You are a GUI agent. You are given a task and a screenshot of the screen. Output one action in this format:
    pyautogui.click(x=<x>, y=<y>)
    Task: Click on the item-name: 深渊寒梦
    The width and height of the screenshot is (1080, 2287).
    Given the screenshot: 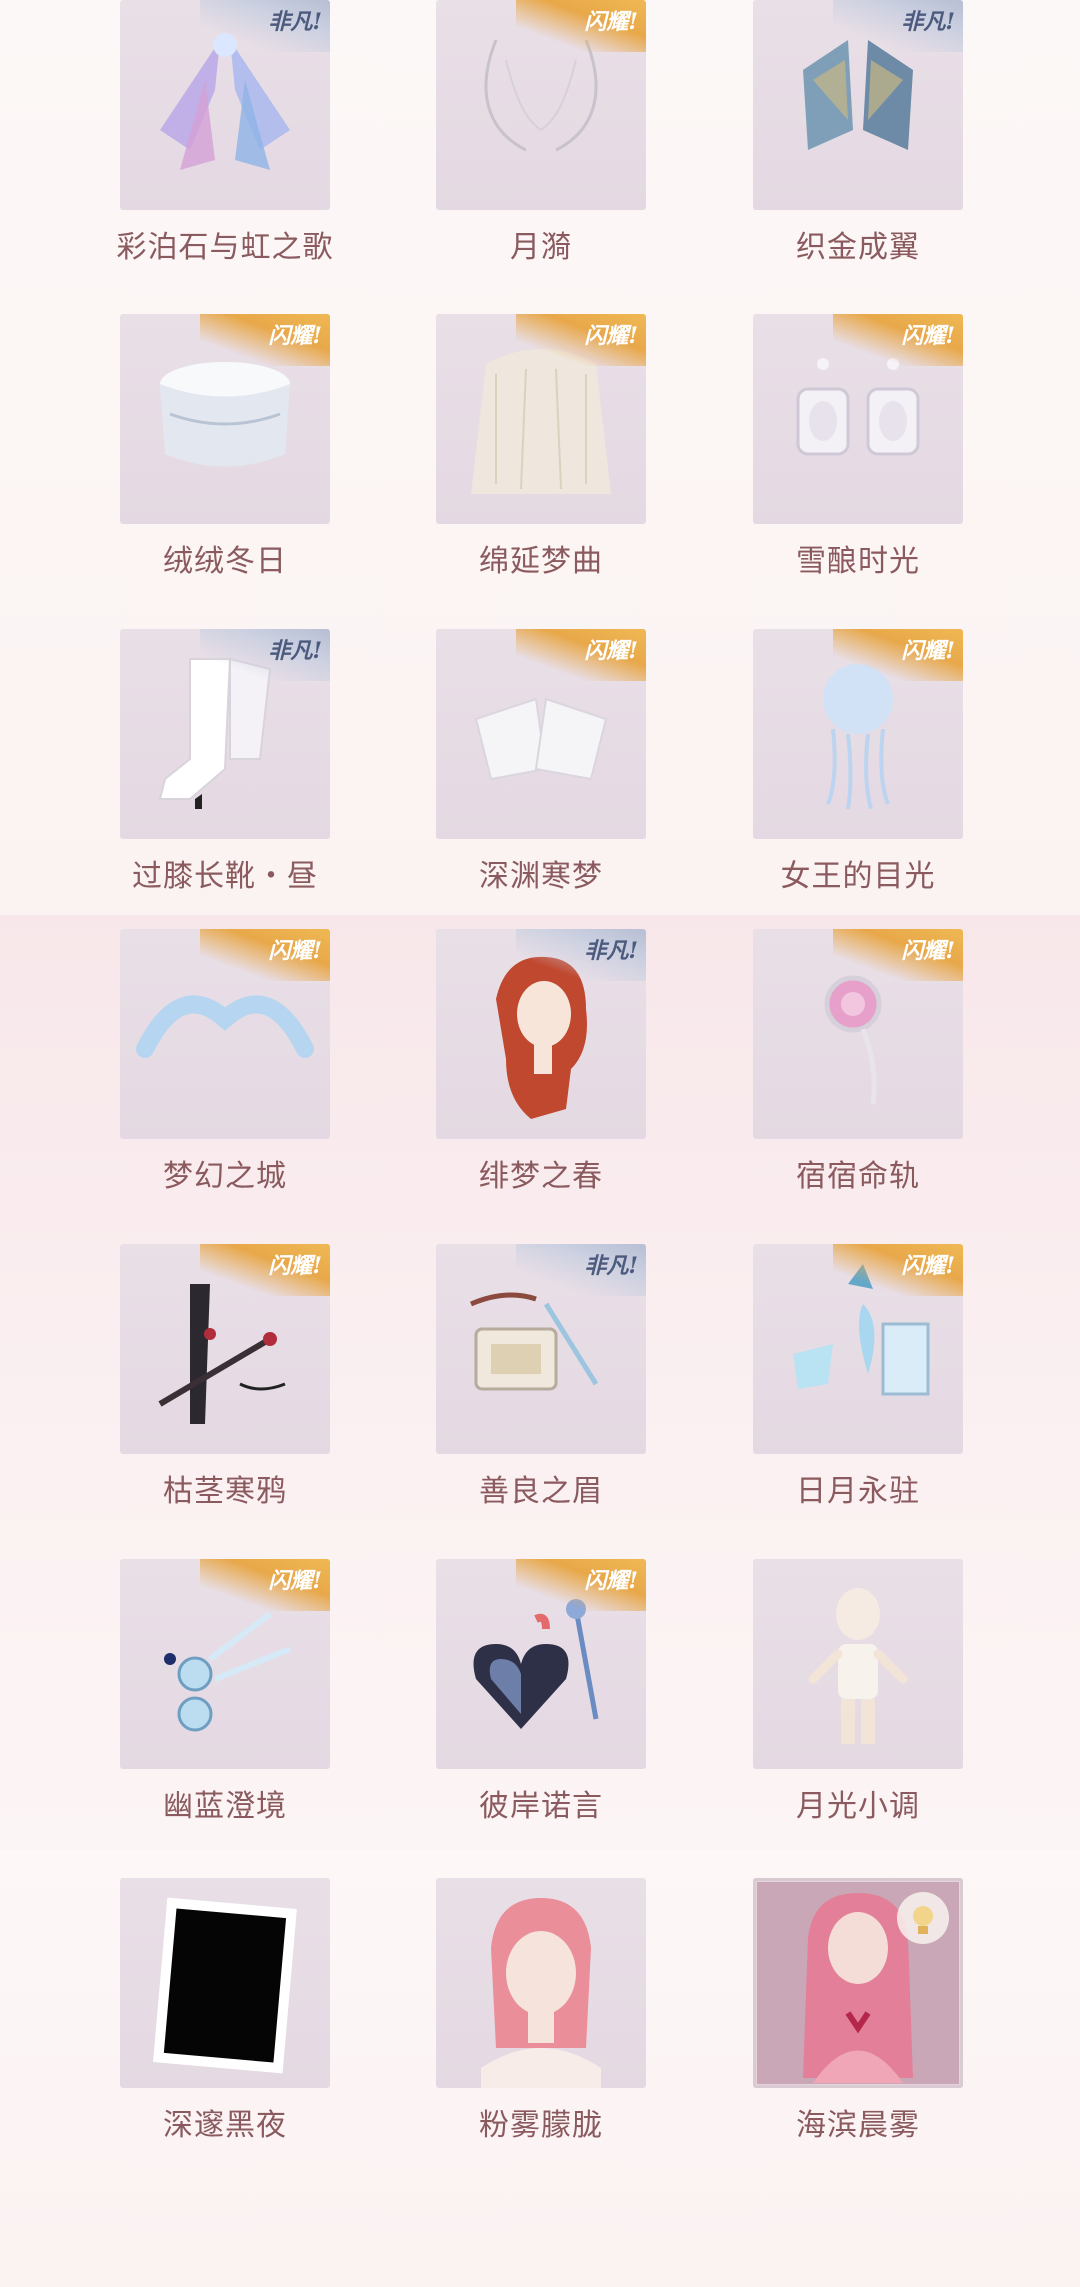 What is the action you would take?
    pyautogui.click(x=541, y=876)
    